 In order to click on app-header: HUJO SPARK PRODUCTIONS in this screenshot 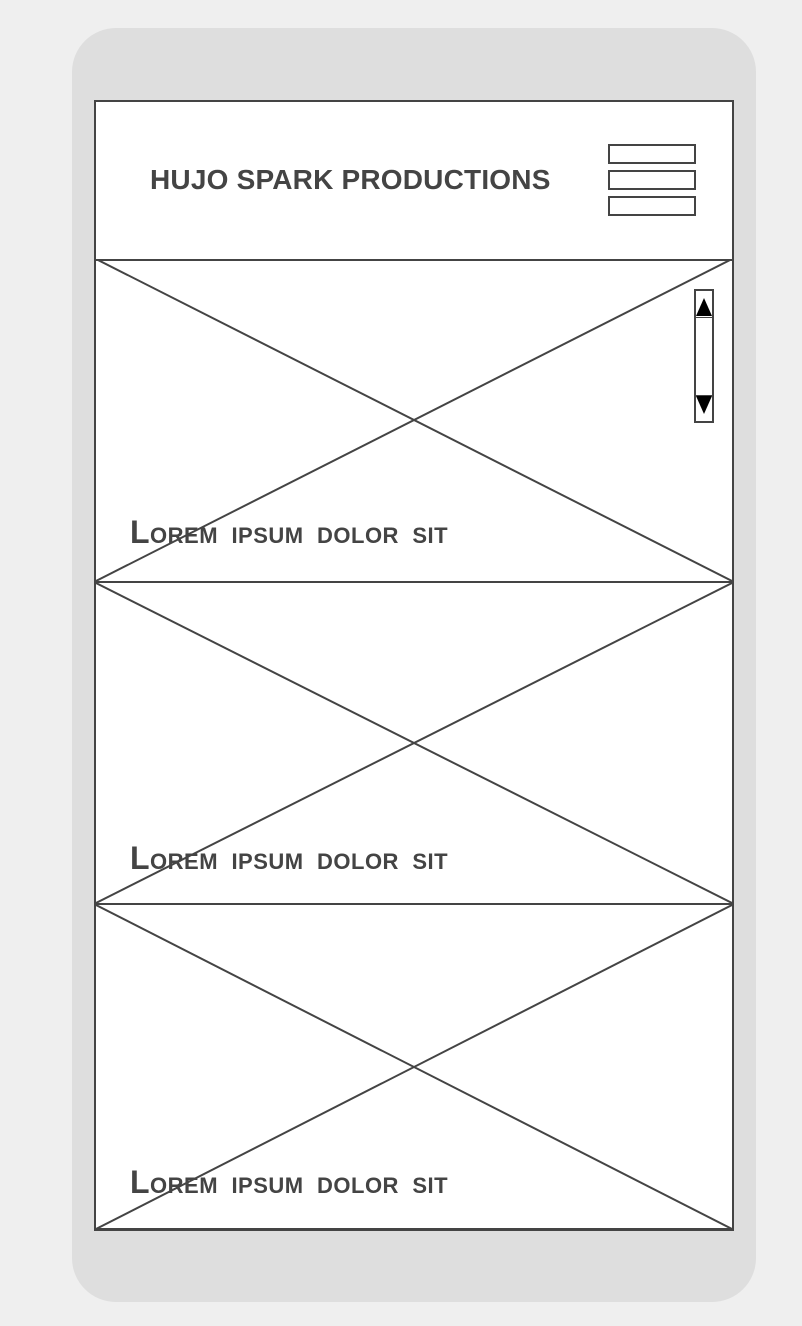, I will do `click(414, 181)`.